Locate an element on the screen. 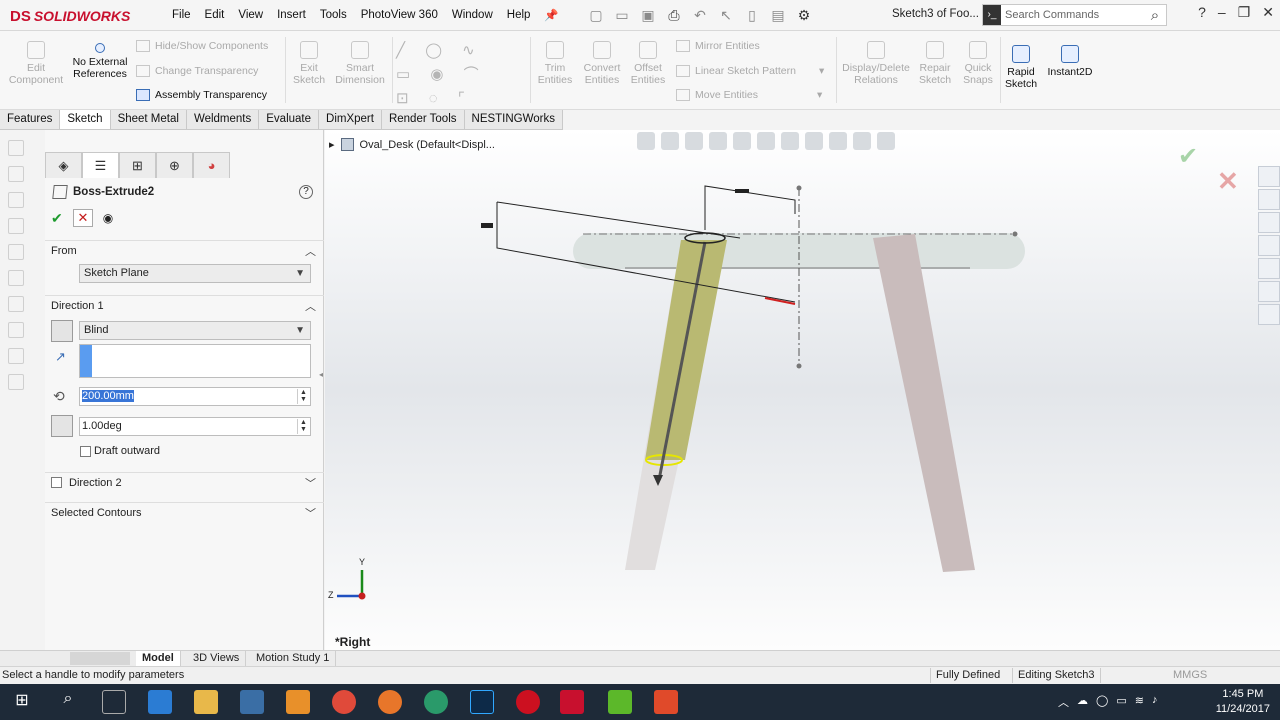 Image resolution: width=1280 pixels, height=720 pixels. draft-outward-checkbox is located at coordinates (85, 451).